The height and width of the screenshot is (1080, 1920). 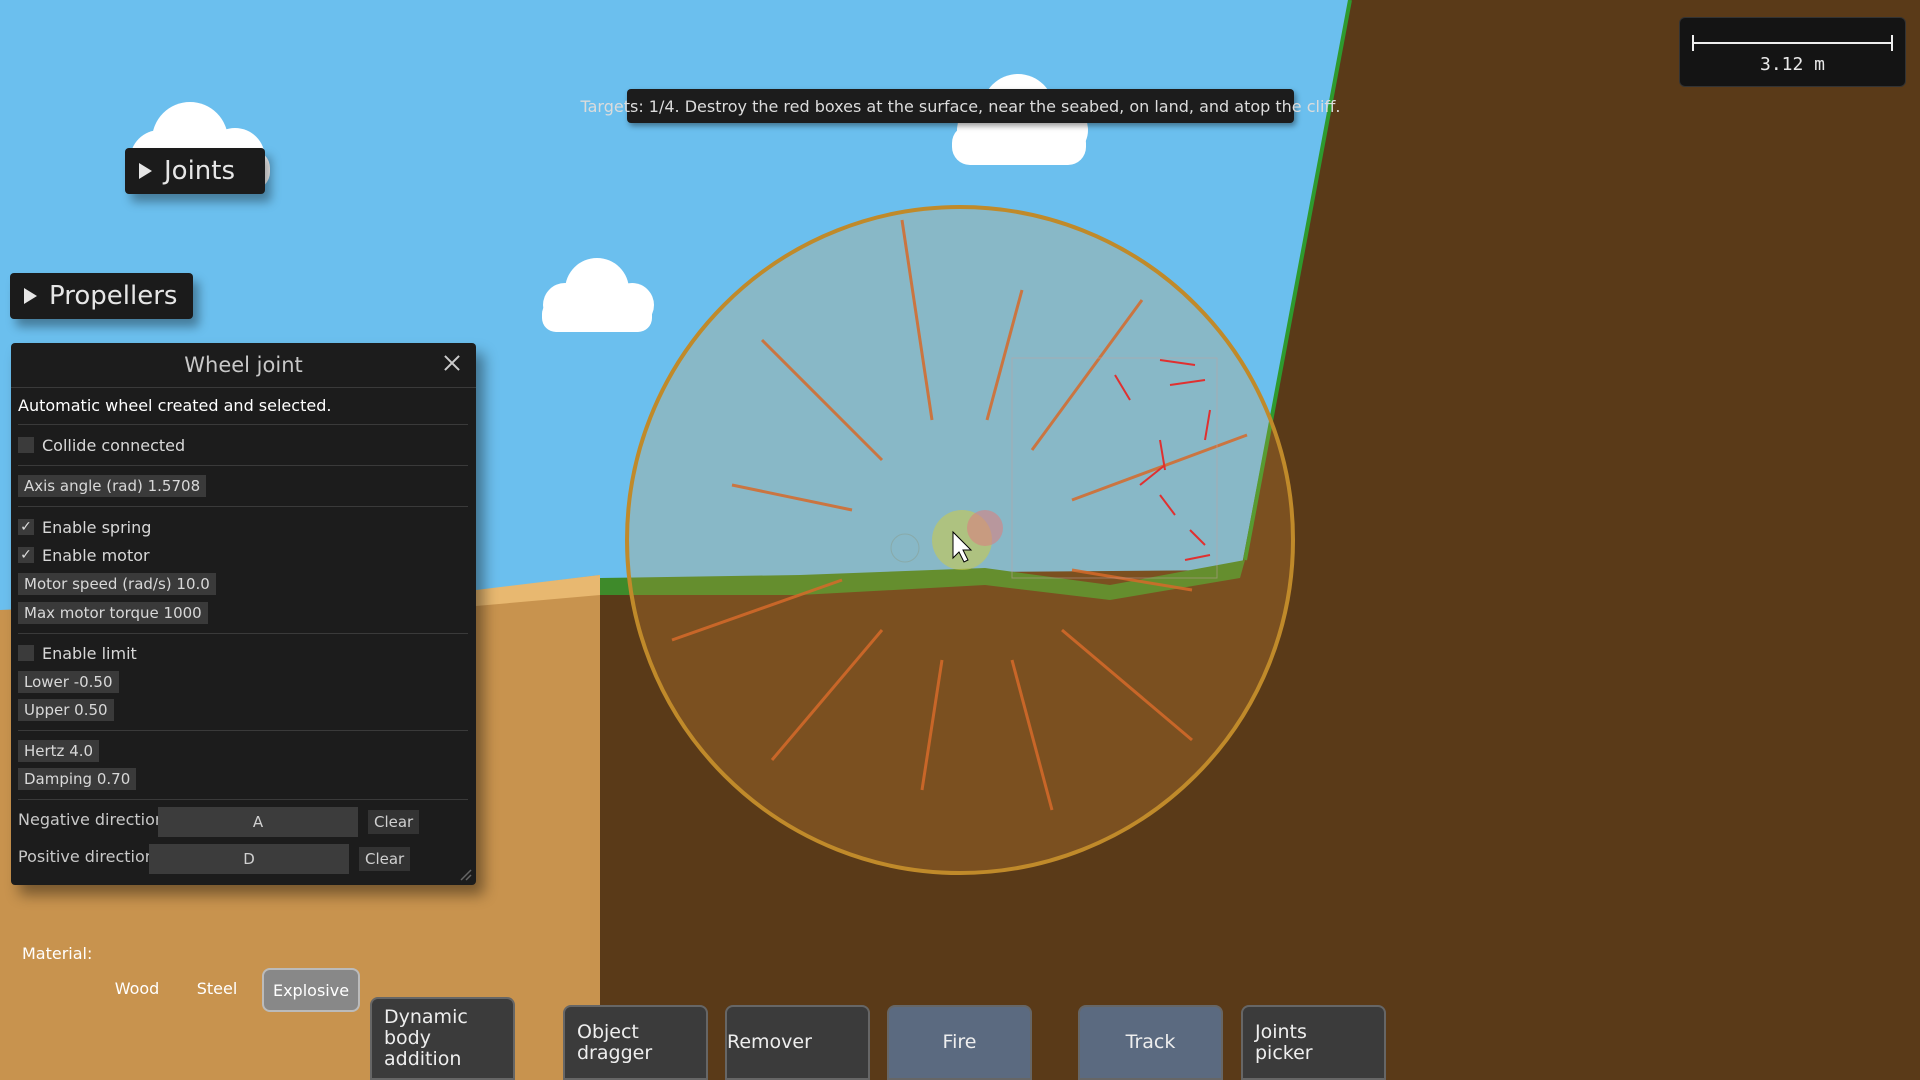 I want to click on material-selector: Material: Wood Steel Explosive, so click(x=202, y=976).